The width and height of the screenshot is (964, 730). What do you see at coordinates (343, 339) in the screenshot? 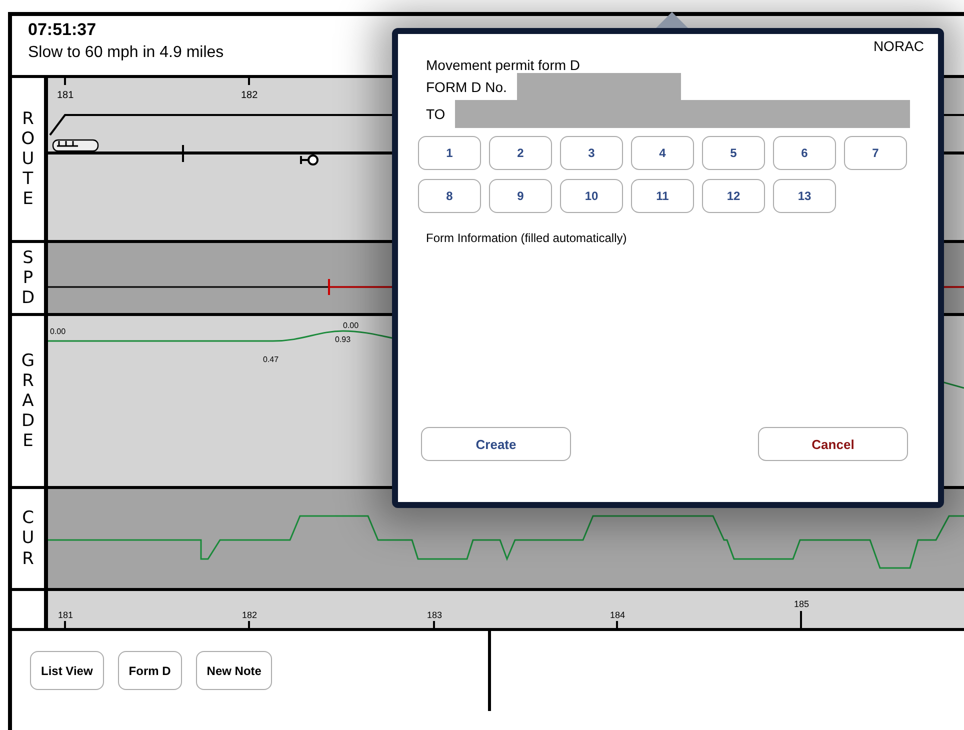
I see `grade-value: 0.93` at bounding box center [343, 339].